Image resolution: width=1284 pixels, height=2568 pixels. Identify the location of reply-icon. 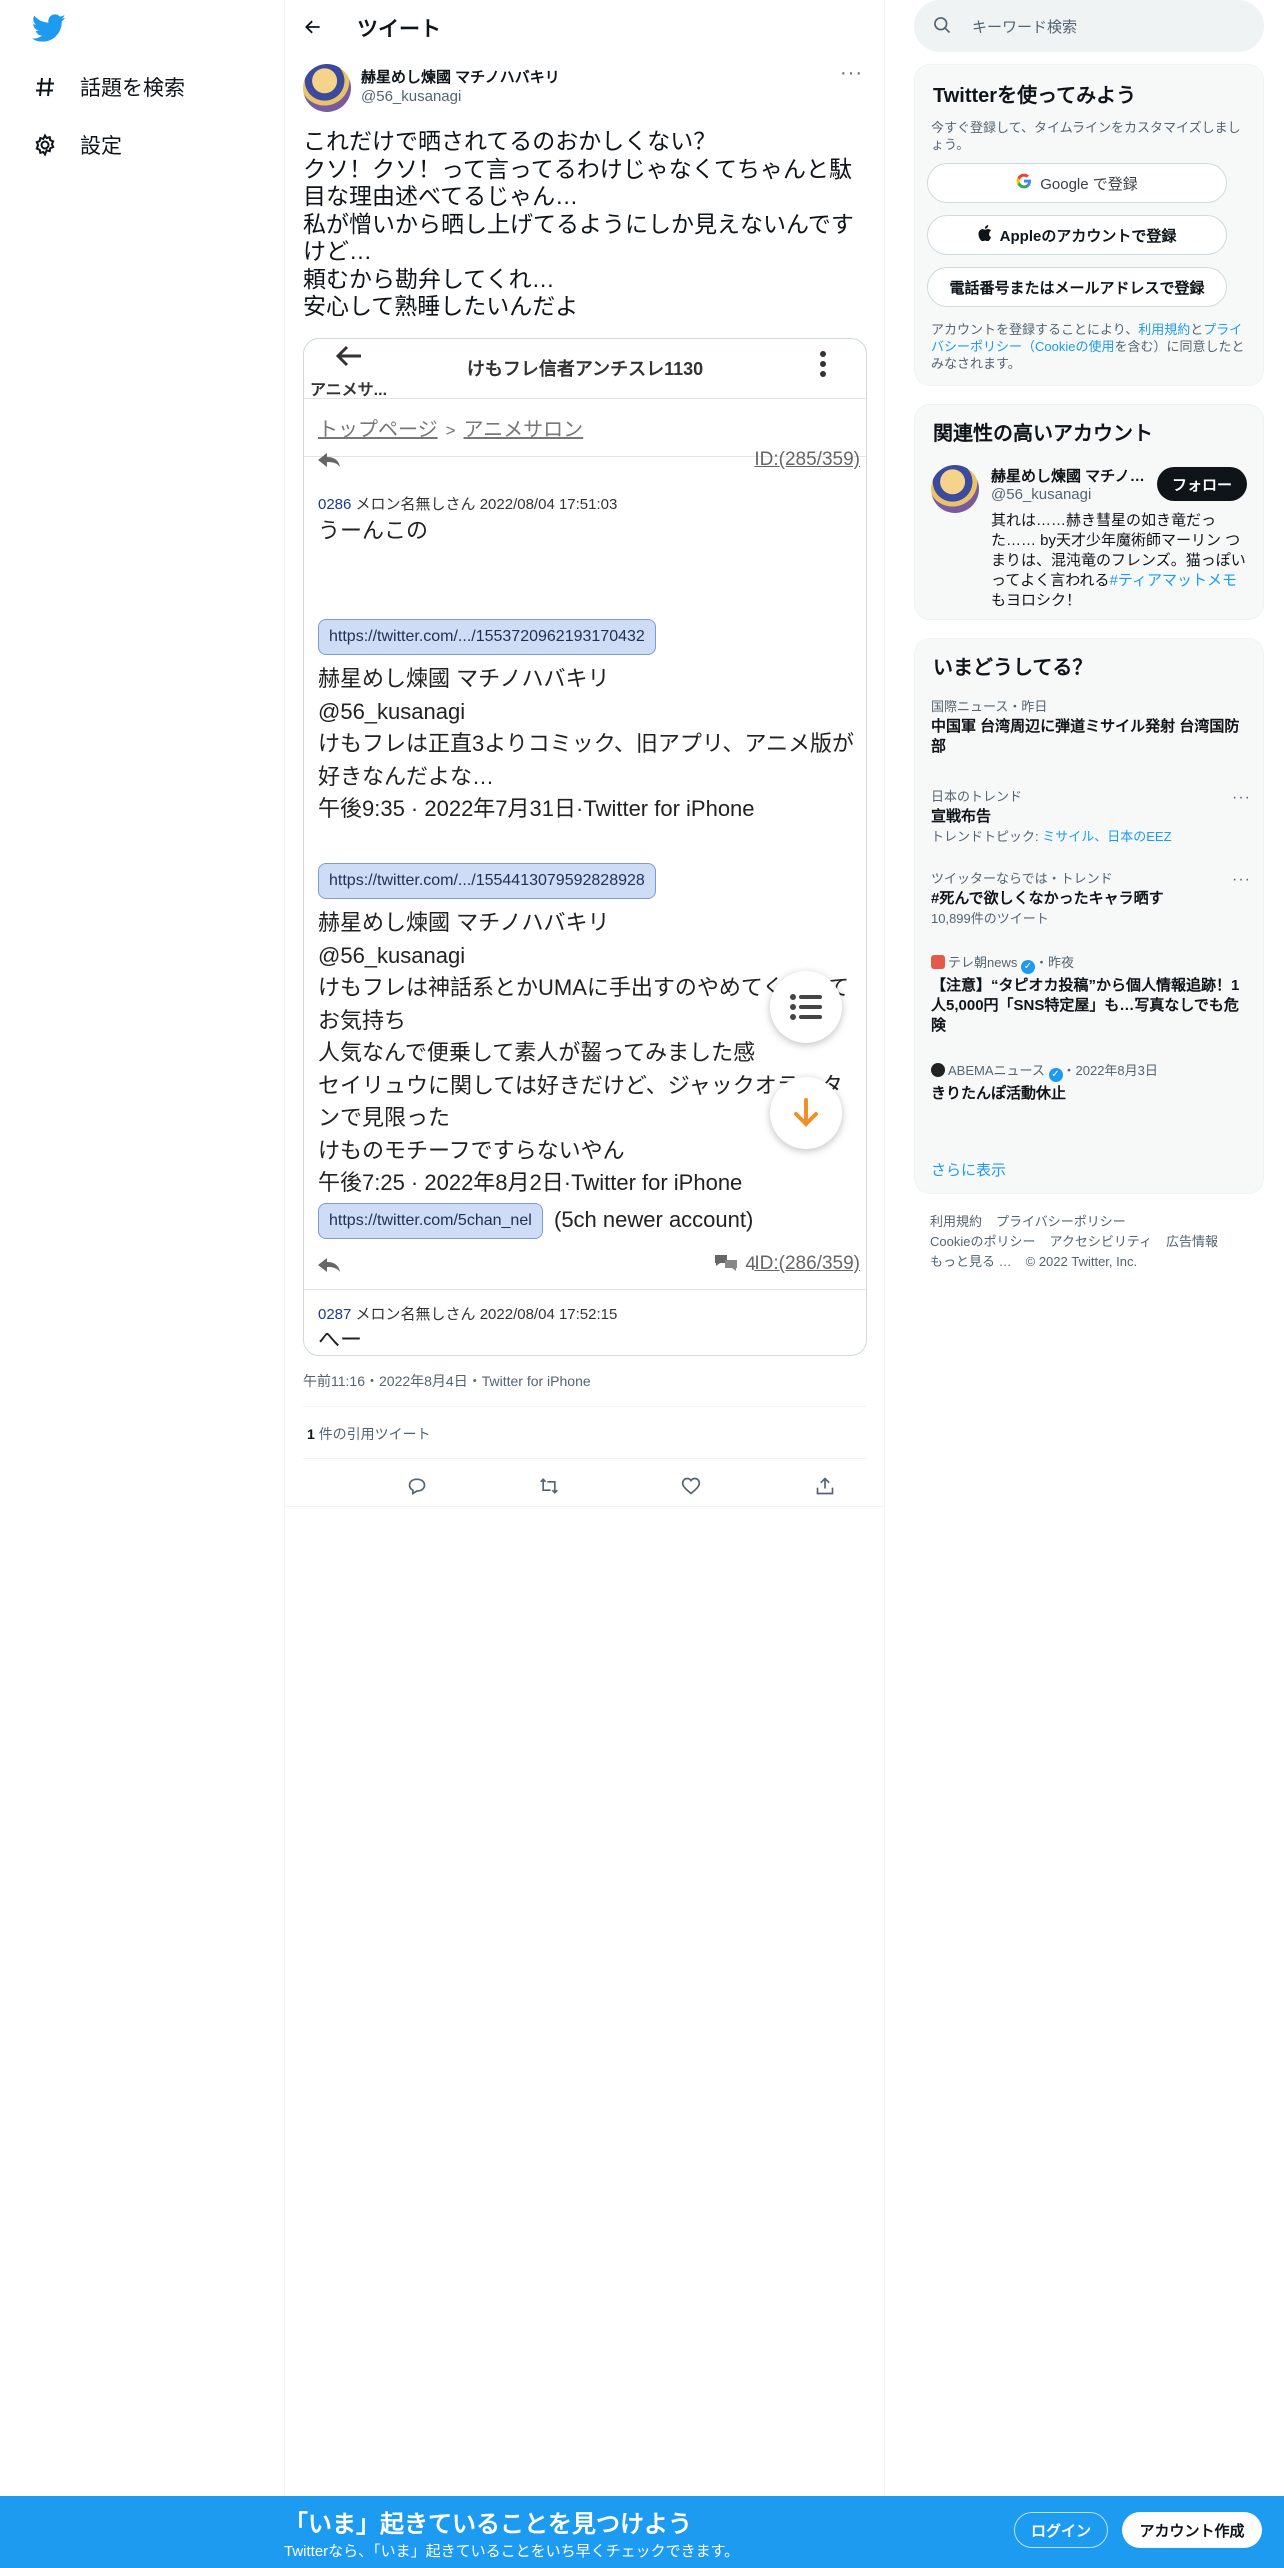
(417, 1486).